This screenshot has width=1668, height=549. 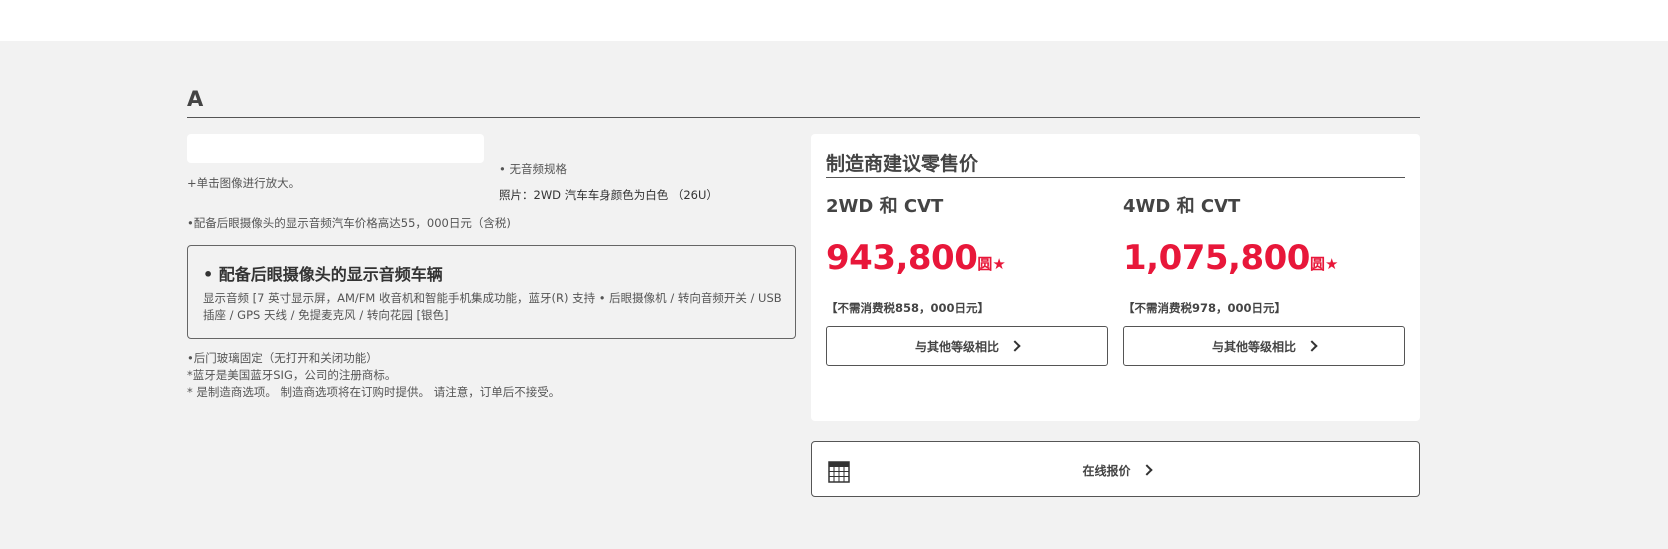 What do you see at coordinates (335, 148) in the screenshot?
I see `vehicle-image` at bounding box center [335, 148].